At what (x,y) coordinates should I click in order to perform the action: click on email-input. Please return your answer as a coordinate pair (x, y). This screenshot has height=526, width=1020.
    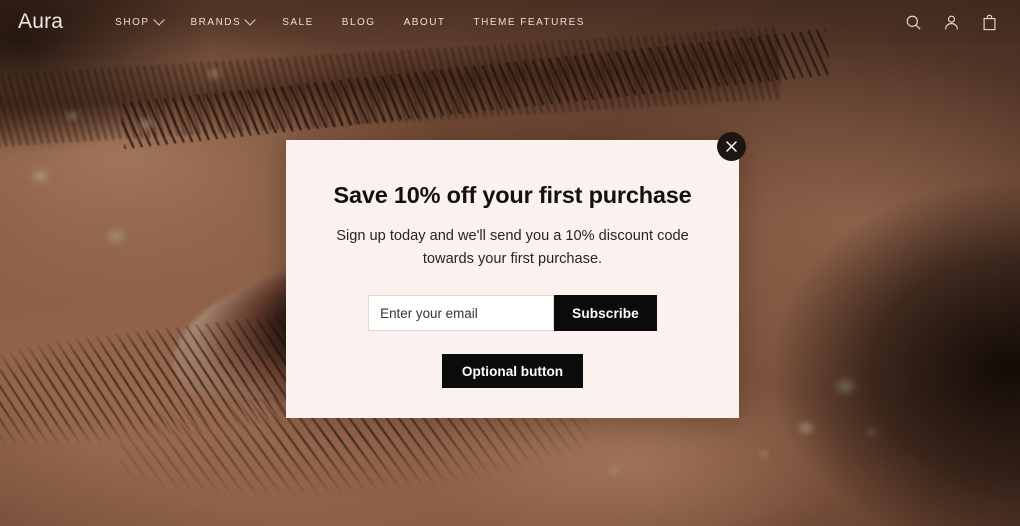
    Looking at the image, I should click on (461, 313).